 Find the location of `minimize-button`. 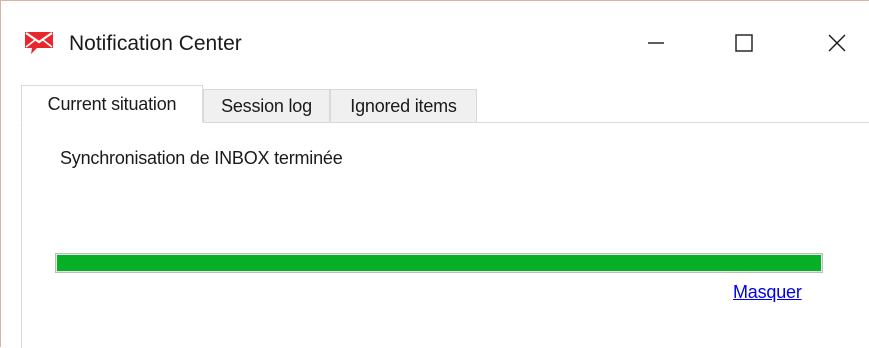

minimize-button is located at coordinates (656, 45).